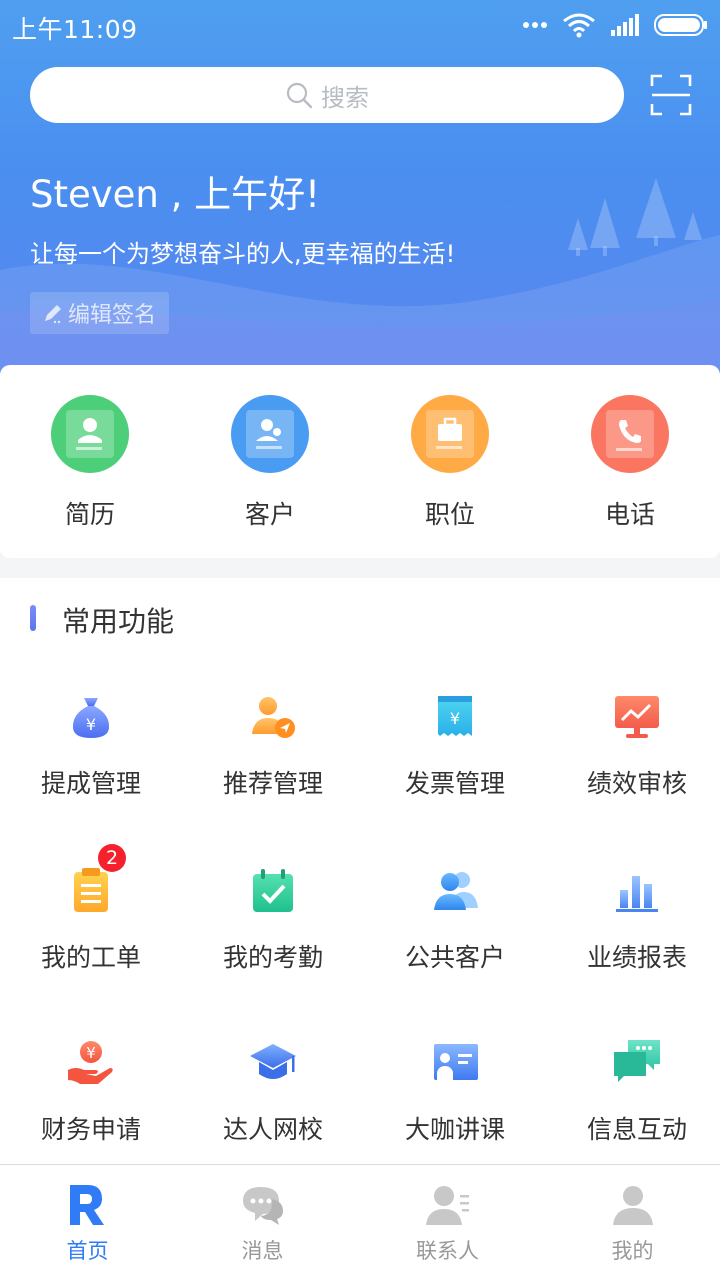  Describe the element at coordinates (91, 757) in the screenshot. I see `func-commission: ¥ 提成管理` at that location.